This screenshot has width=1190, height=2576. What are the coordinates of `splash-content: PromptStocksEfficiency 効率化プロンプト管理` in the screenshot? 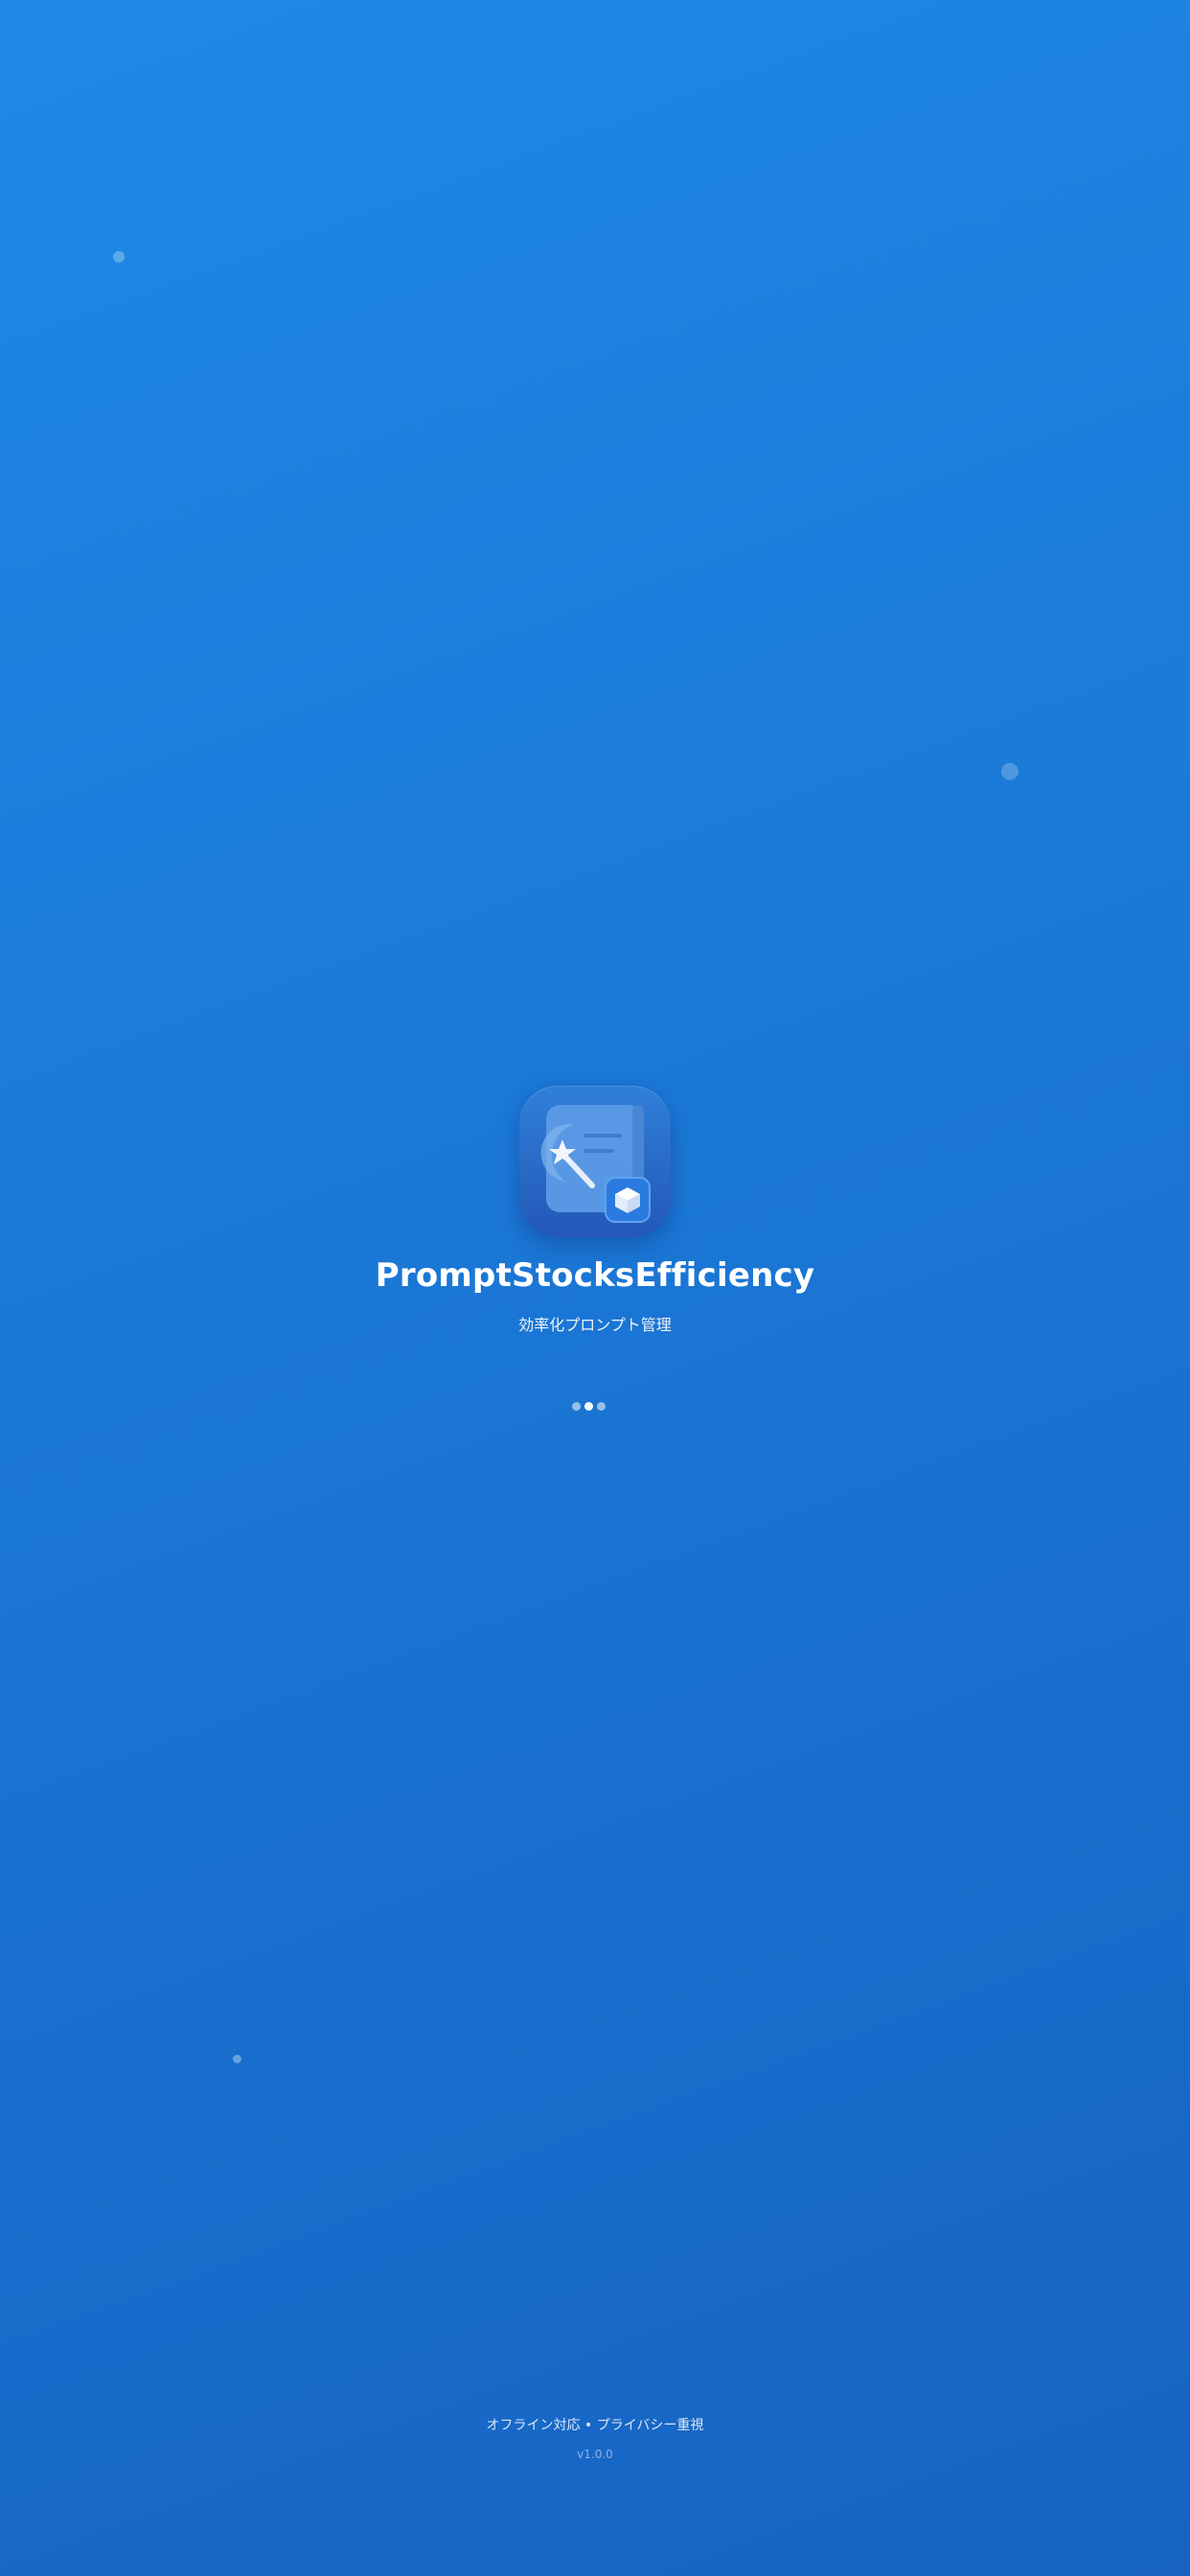 It's located at (595, 1249).